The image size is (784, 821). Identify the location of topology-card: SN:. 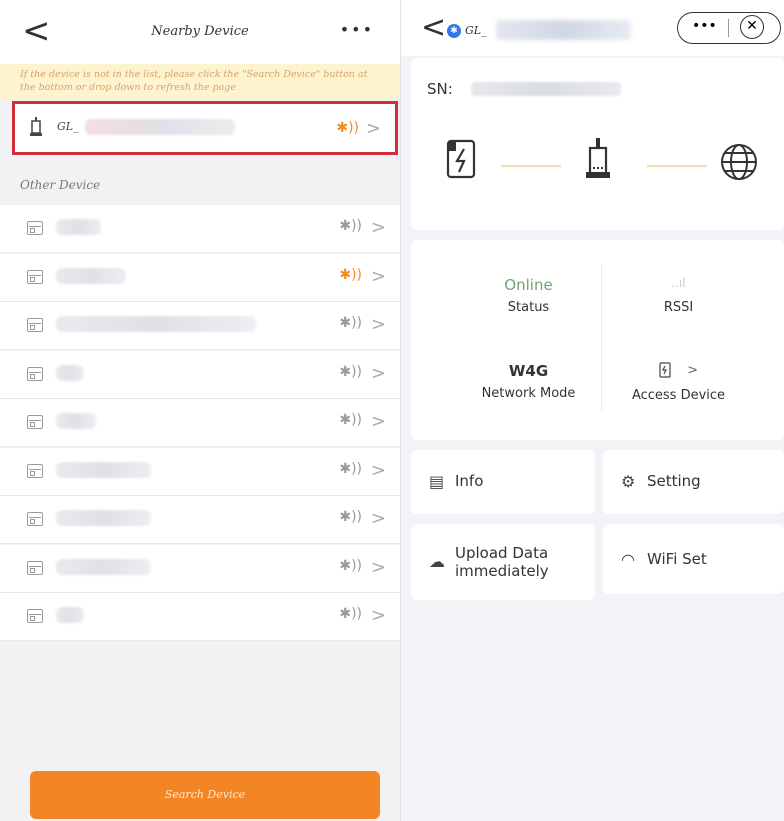
(597, 144).